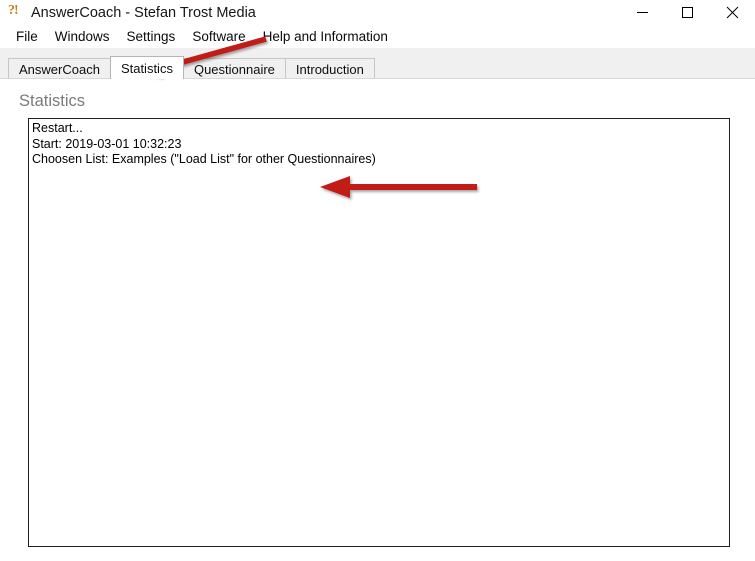 The height and width of the screenshot is (561, 755). What do you see at coordinates (83, 36) in the screenshot?
I see `menu-item-windows: Windows` at bounding box center [83, 36].